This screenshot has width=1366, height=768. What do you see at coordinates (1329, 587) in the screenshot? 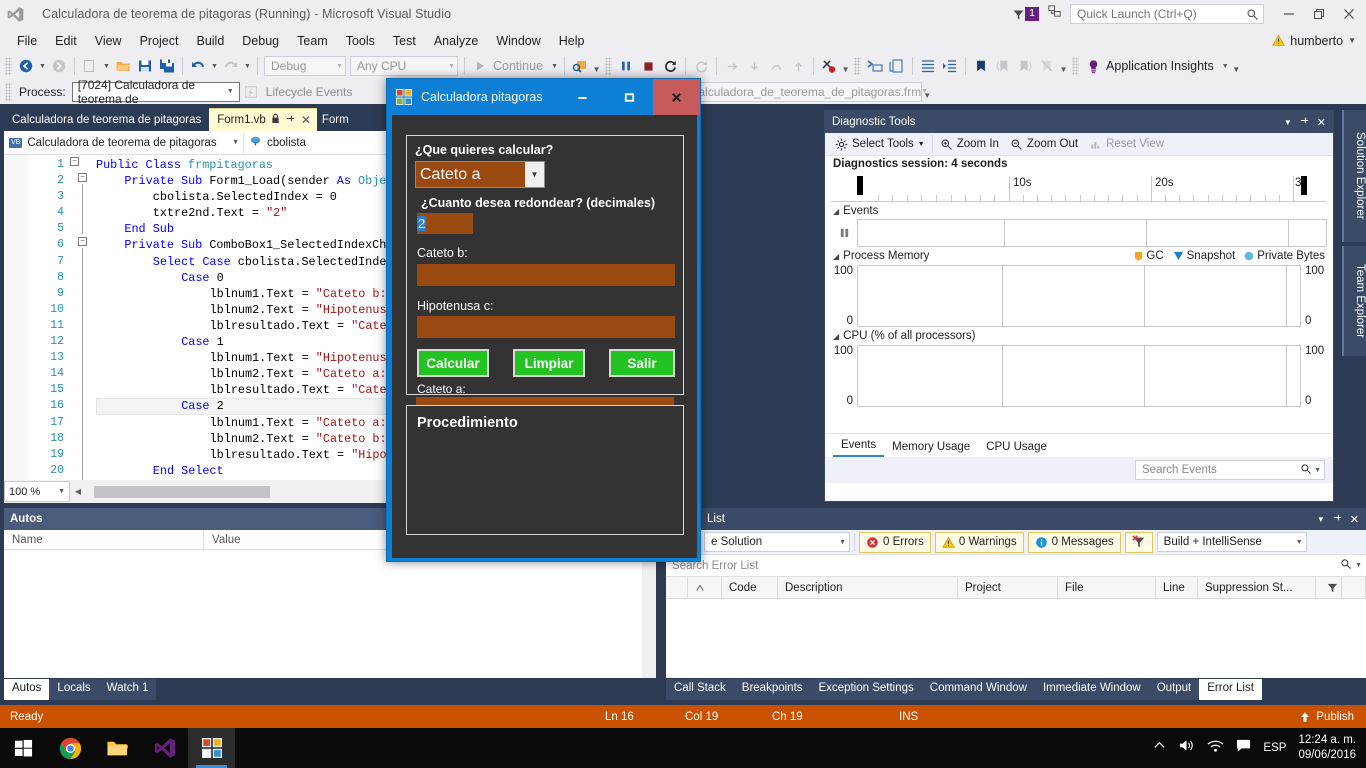
I see `column-options-icon` at bounding box center [1329, 587].